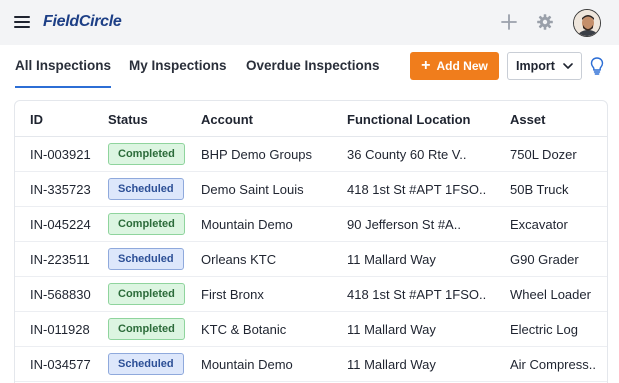 The height and width of the screenshot is (383, 619). I want to click on cell-asset: Wheel Loader, so click(550, 294).